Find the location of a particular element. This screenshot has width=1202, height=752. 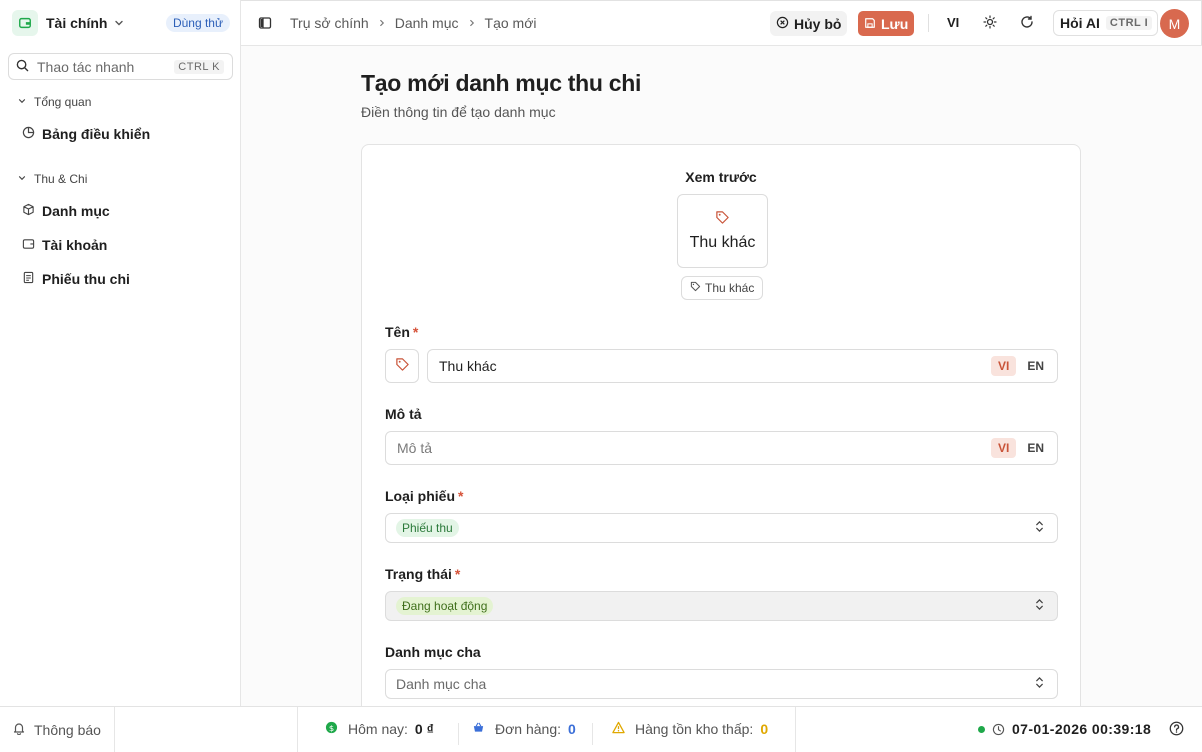

icon-picker-button is located at coordinates (402, 366).